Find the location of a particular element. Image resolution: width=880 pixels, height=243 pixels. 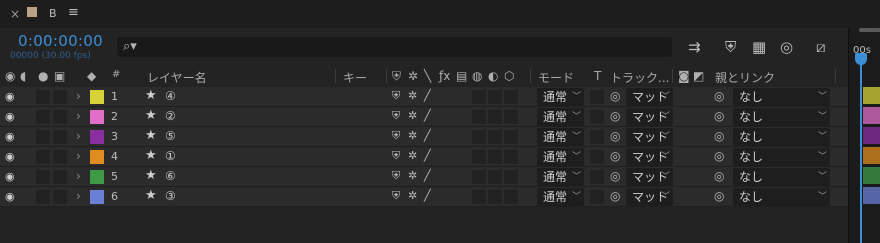

graph-editor-icon: ⇉ is located at coordinates (694, 47).